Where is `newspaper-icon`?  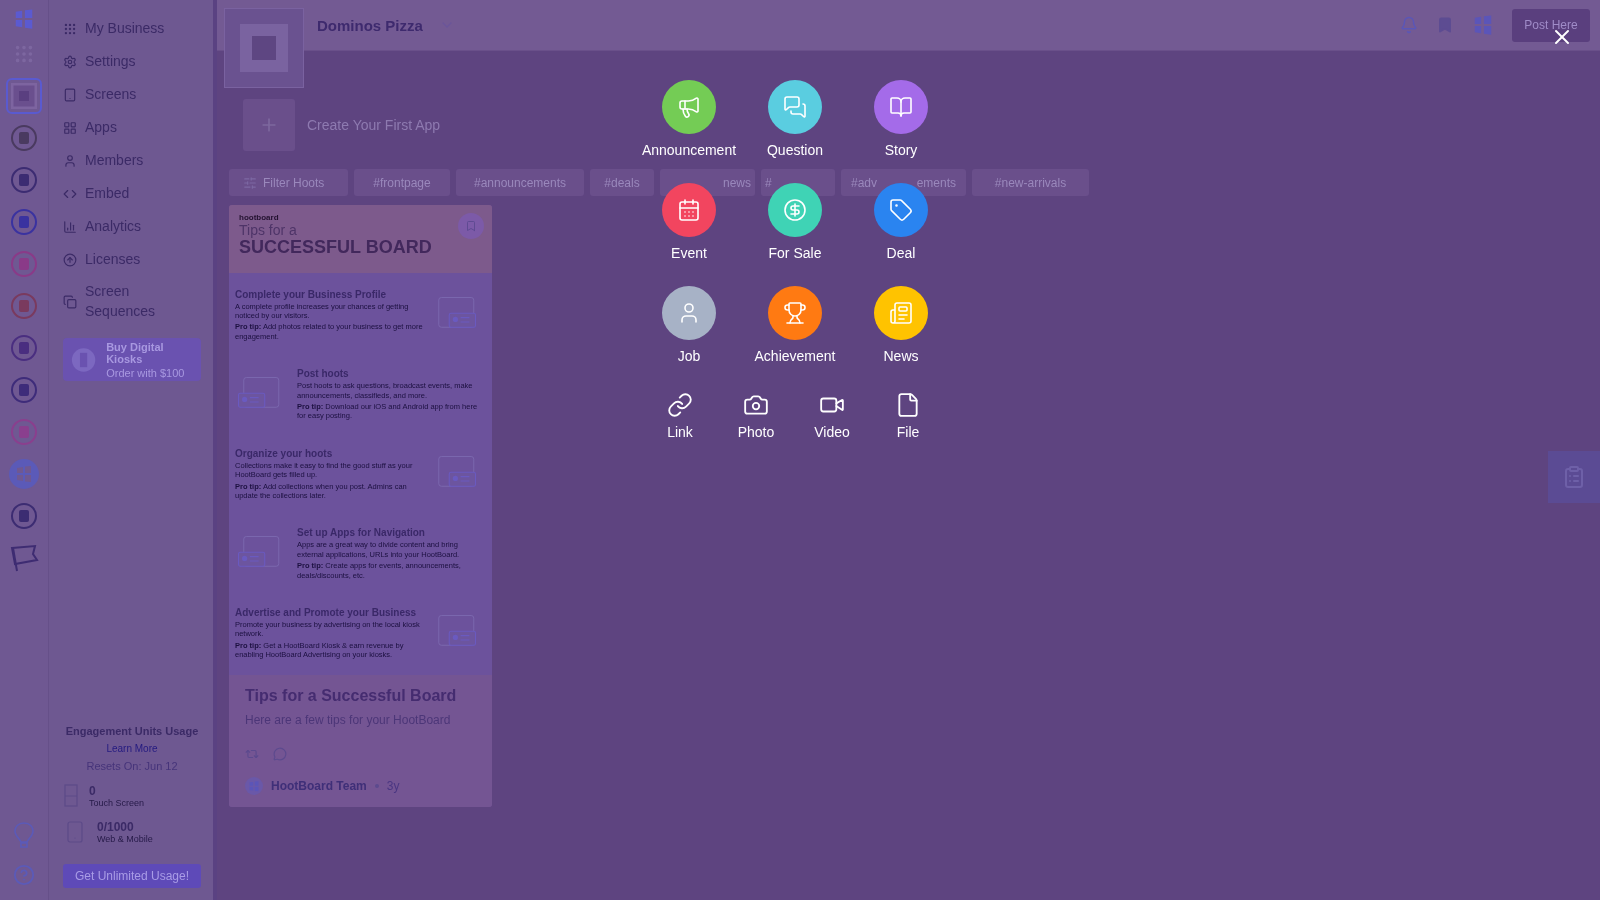 newspaper-icon is located at coordinates (901, 313).